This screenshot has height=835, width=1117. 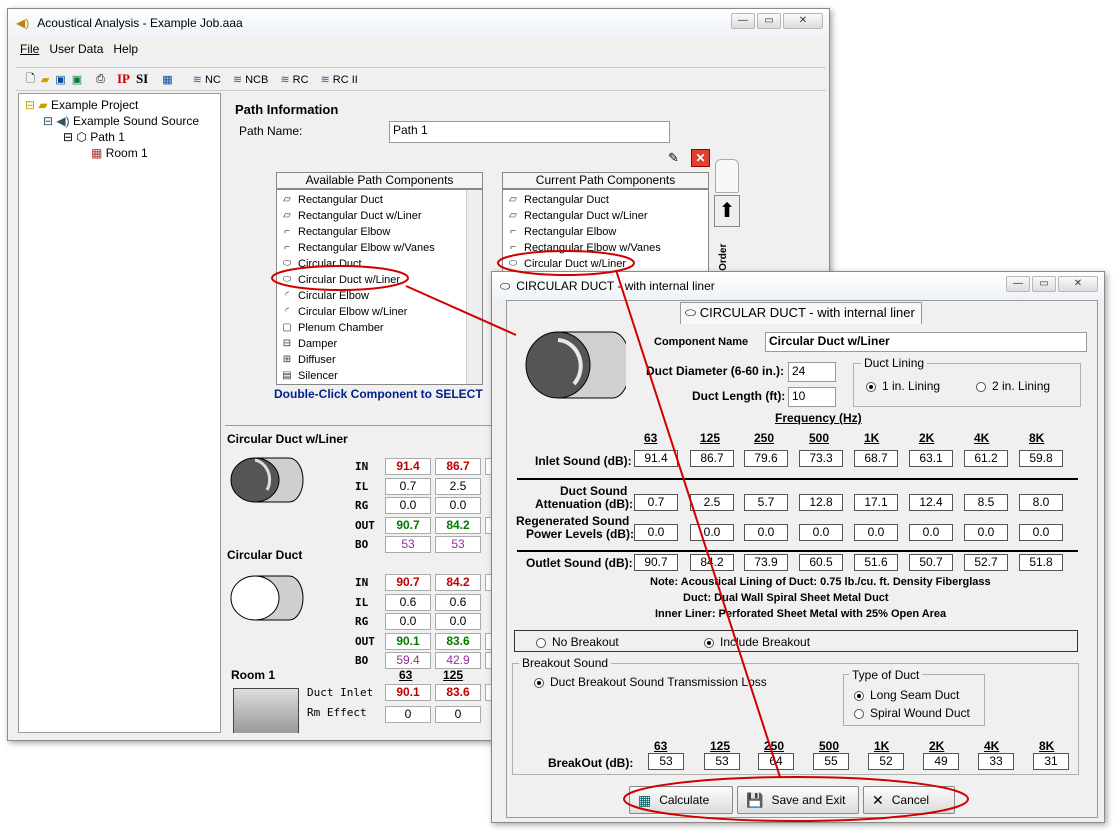 I want to click on dialog-close-button: ✕, so click(x=1078, y=284).